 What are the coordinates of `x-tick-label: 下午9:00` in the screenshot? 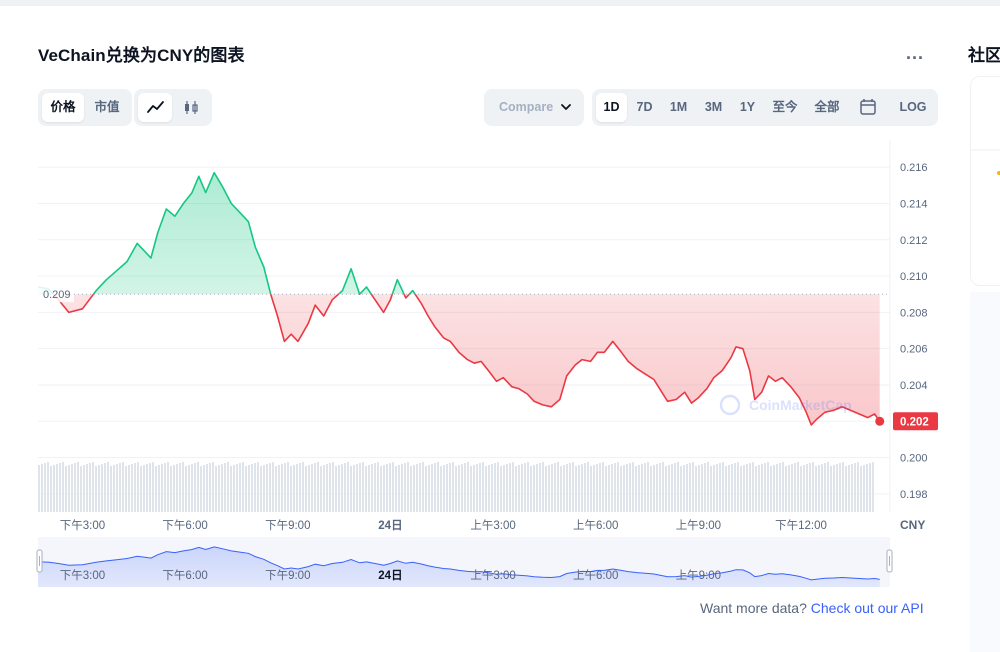 It's located at (287, 525).